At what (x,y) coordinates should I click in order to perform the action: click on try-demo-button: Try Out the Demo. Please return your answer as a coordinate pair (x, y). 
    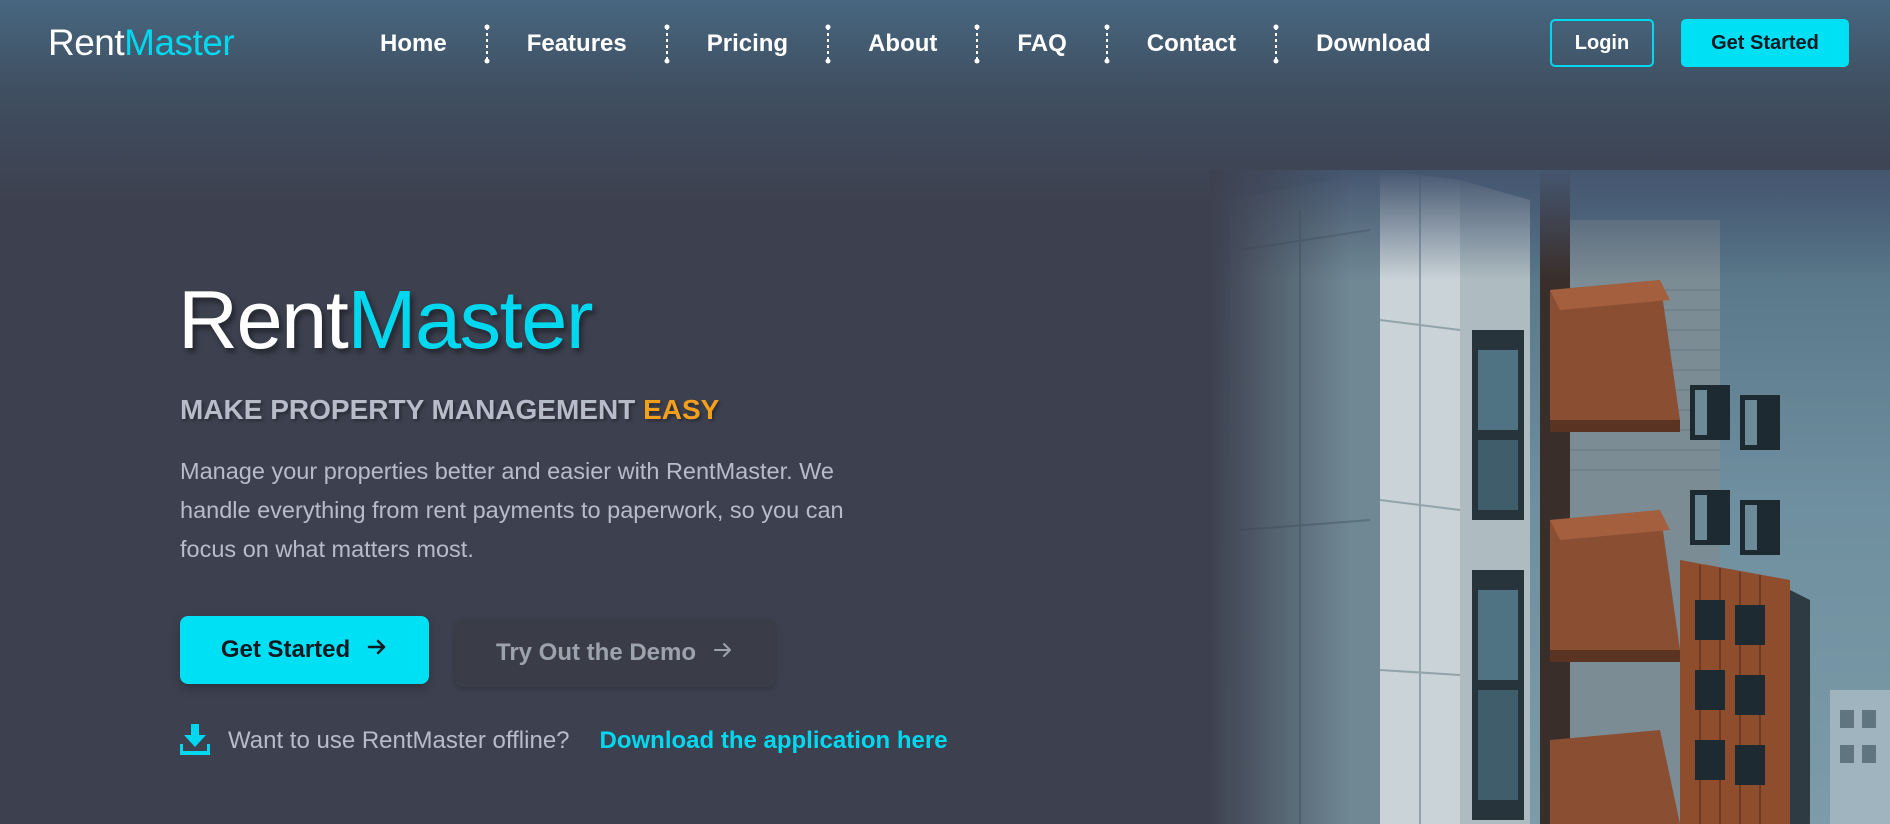
    Looking at the image, I should click on (615, 653).